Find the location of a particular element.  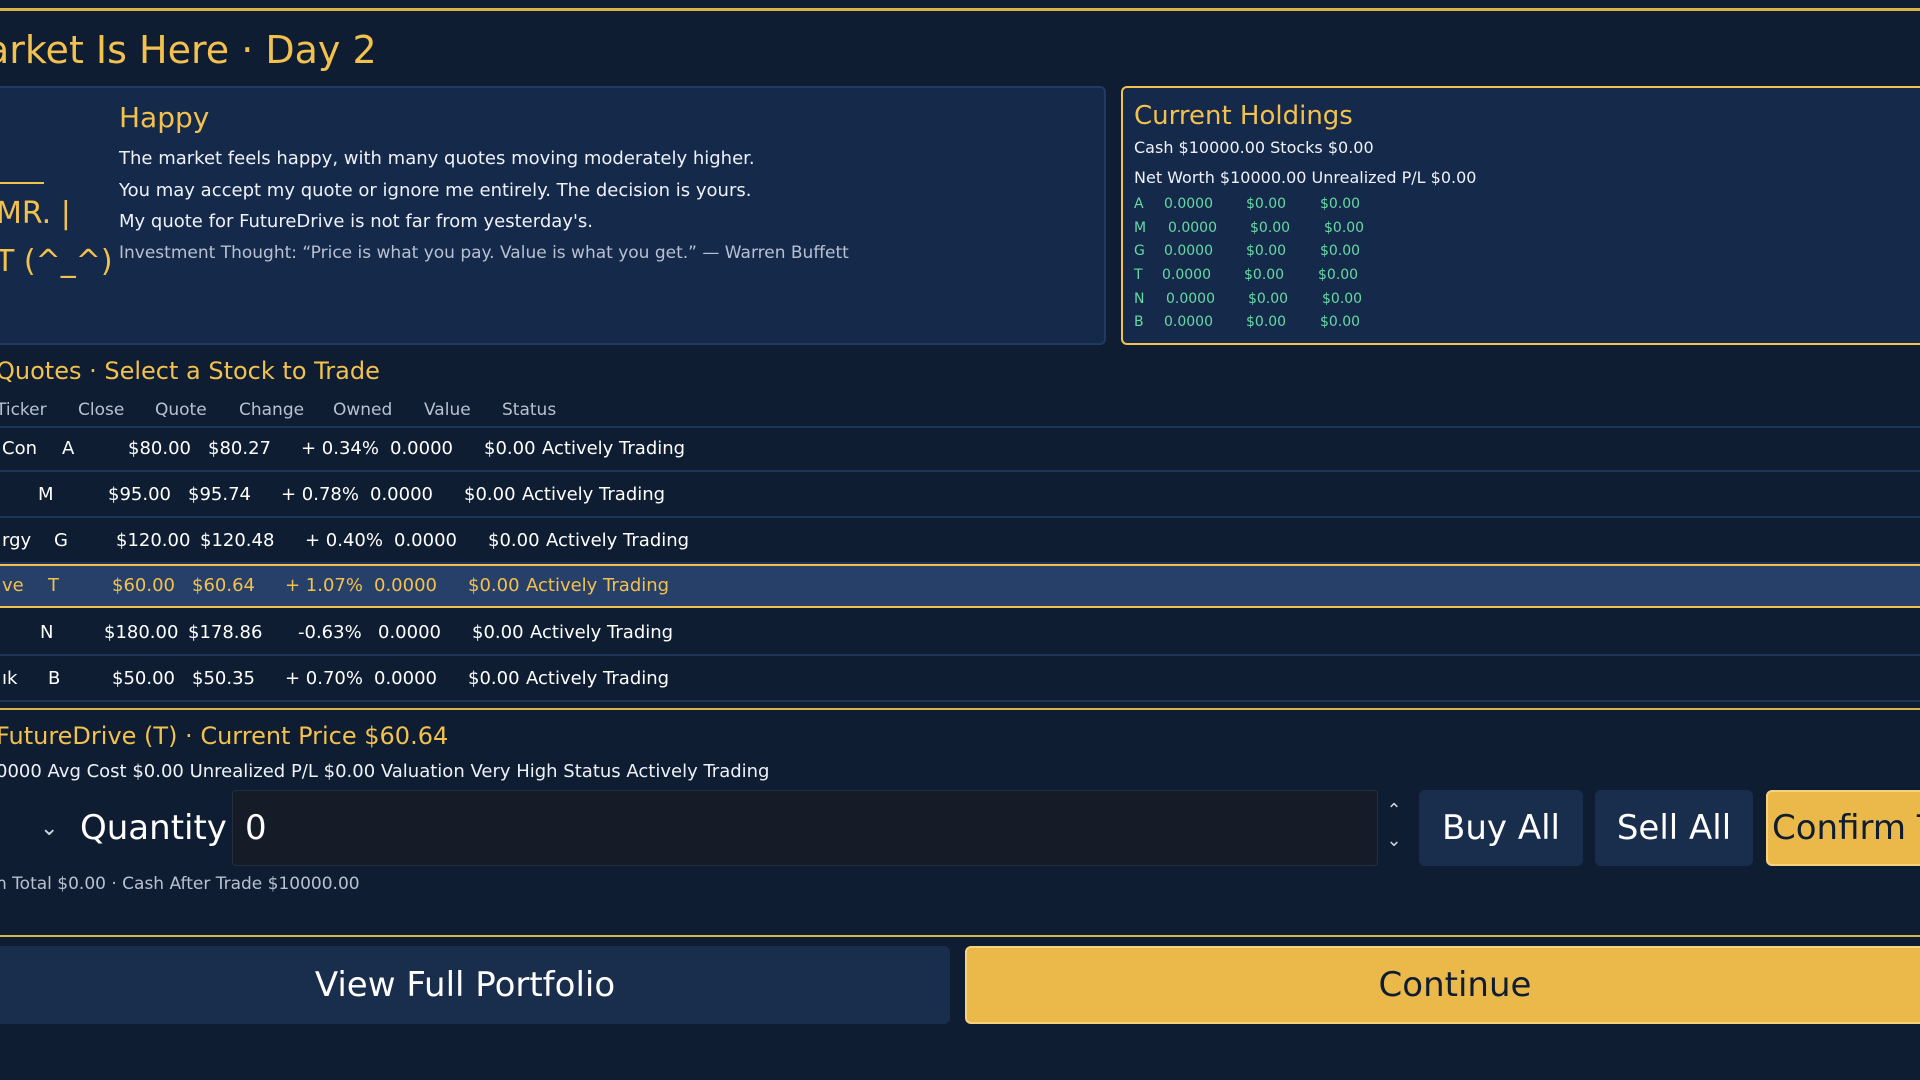

holding-ticker: M is located at coordinates (1140, 228).